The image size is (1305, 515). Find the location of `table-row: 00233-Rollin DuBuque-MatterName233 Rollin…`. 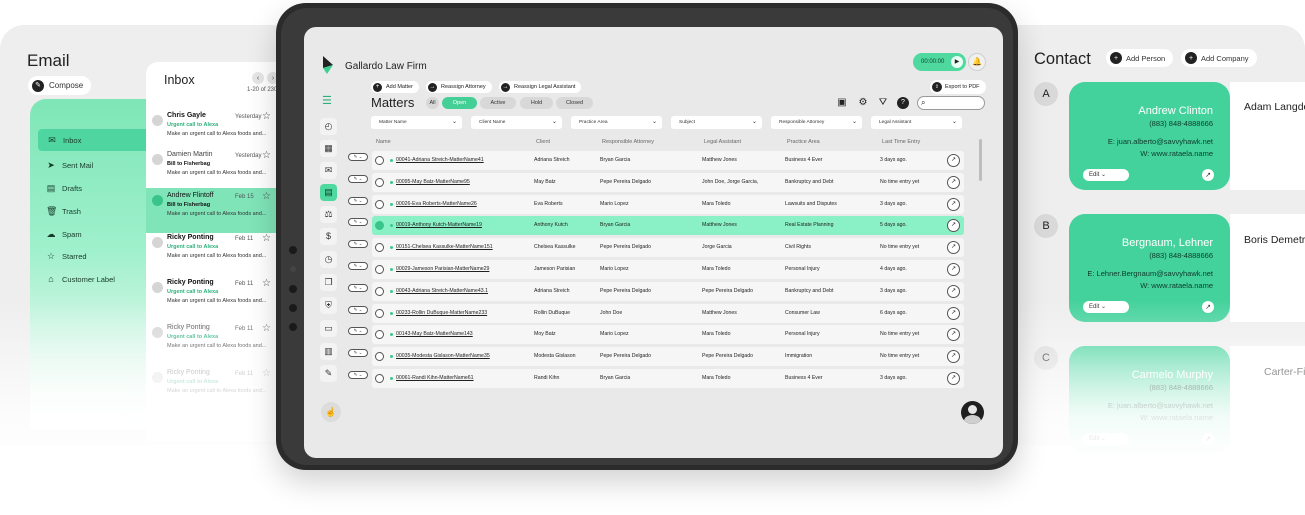

table-row: 00233-Rollin DuBuque-MatterName233 Rollin… is located at coordinates (668, 313).